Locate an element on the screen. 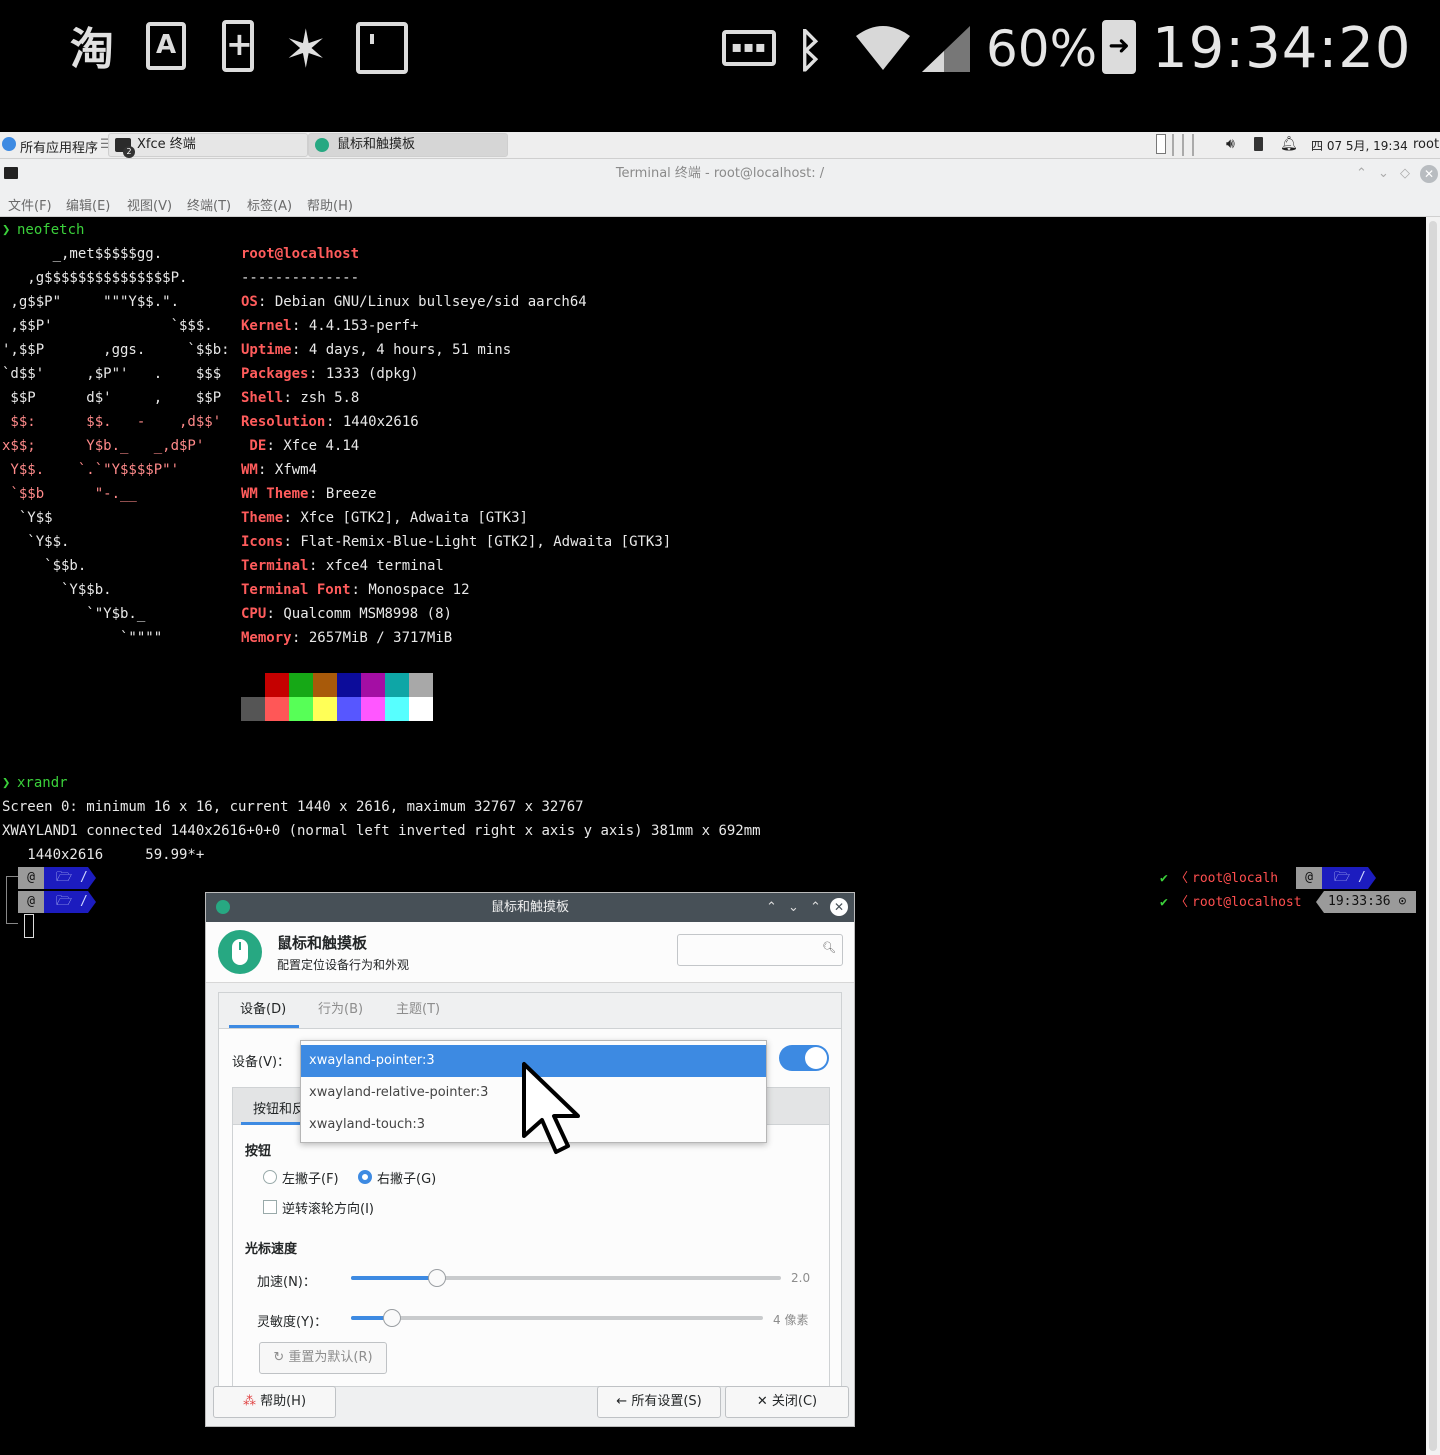  acceleration-label: 加速(N)： is located at coordinates (286, 1282).